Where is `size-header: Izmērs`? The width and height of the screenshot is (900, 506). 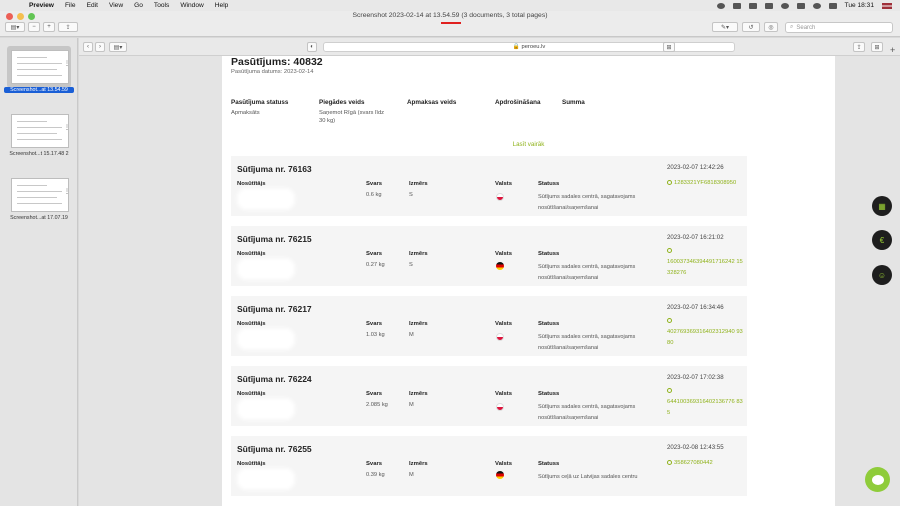 size-header: Izmērs is located at coordinates (418, 324).